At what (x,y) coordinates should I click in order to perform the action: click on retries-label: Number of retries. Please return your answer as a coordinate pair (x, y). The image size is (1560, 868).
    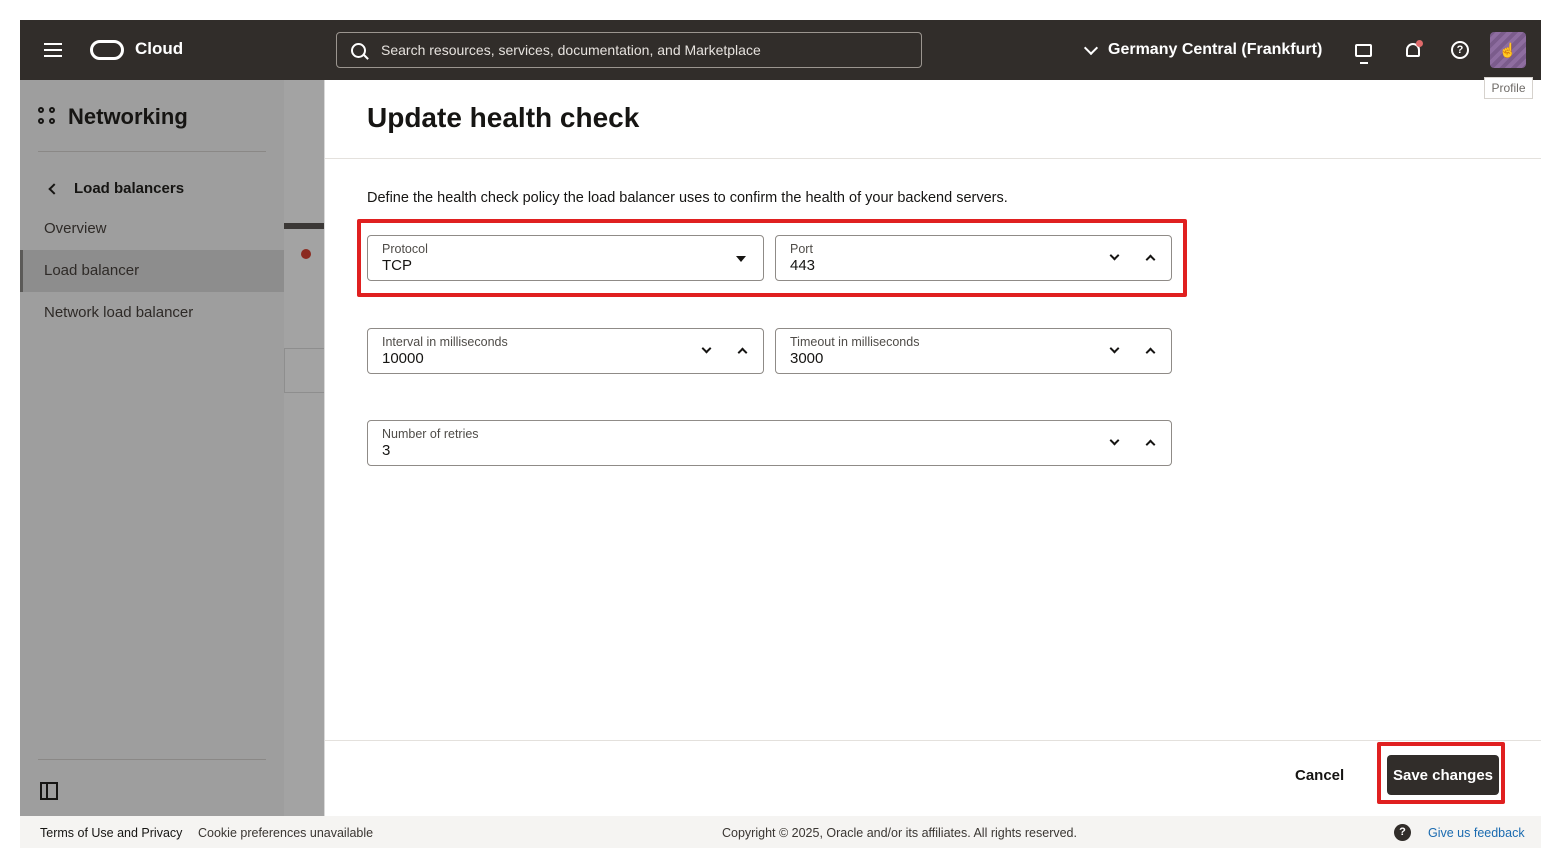
    Looking at the image, I should click on (430, 434).